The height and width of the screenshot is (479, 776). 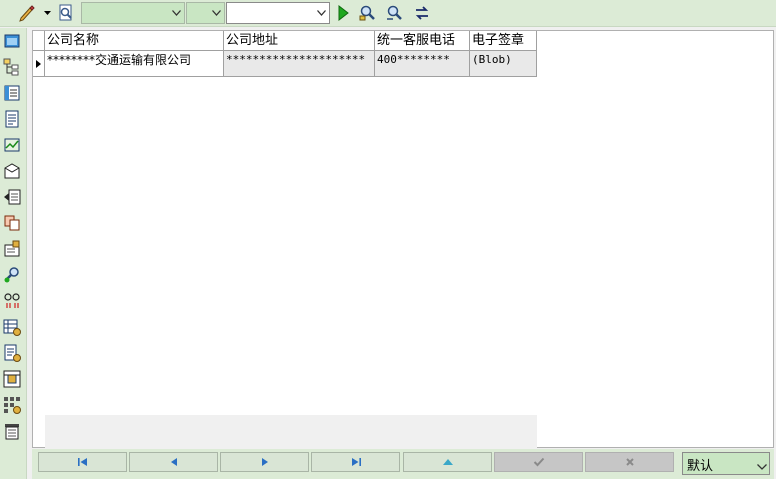 I want to click on pencil-icon, so click(x=27, y=13).